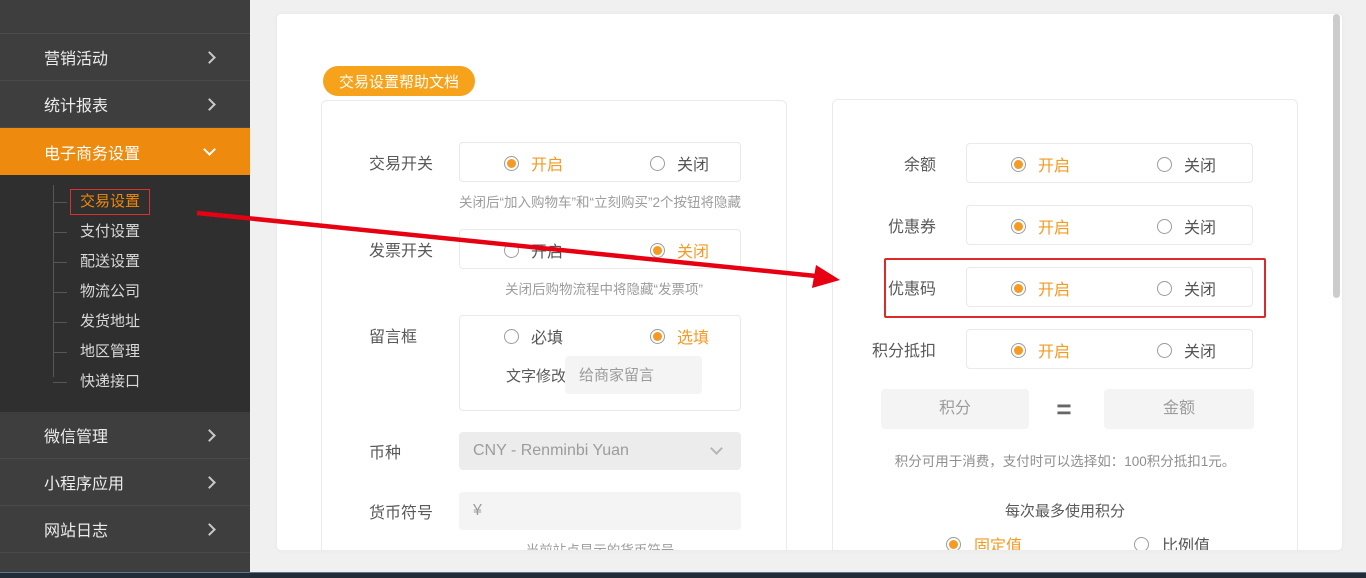 This screenshot has height=578, width=1366. I want to click on radio-trade-off: 关闭, so click(679, 163).